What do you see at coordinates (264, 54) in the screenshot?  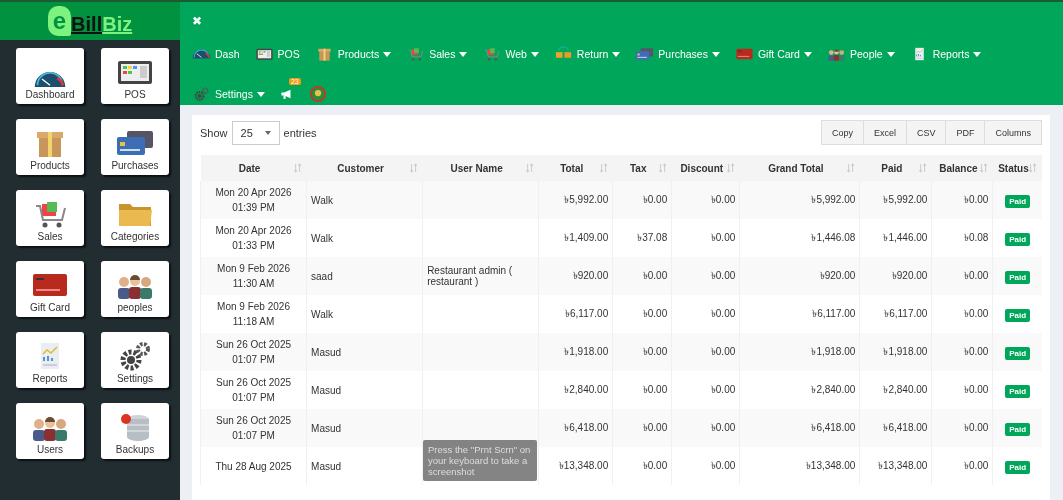 I see `terminal-icon` at bounding box center [264, 54].